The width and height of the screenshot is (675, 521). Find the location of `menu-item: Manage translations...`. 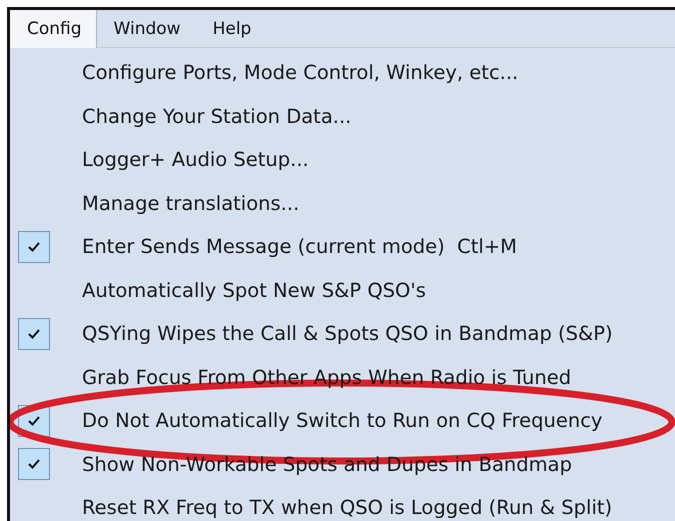

menu-item: Manage translations... is located at coordinates (191, 203).